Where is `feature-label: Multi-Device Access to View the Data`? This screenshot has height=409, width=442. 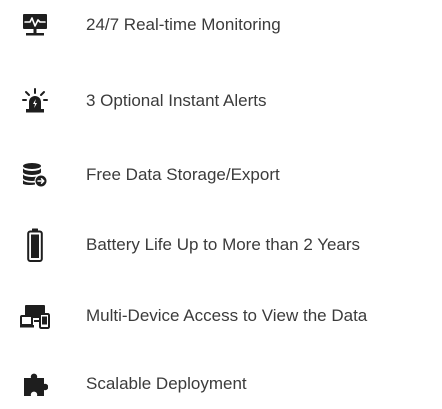
feature-label: Multi-Device Access to View the Data is located at coordinates (227, 315).